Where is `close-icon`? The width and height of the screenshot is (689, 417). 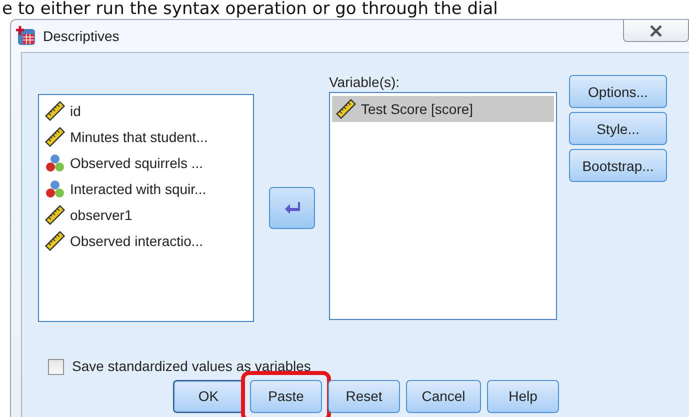
close-icon is located at coordinates (656, 30).